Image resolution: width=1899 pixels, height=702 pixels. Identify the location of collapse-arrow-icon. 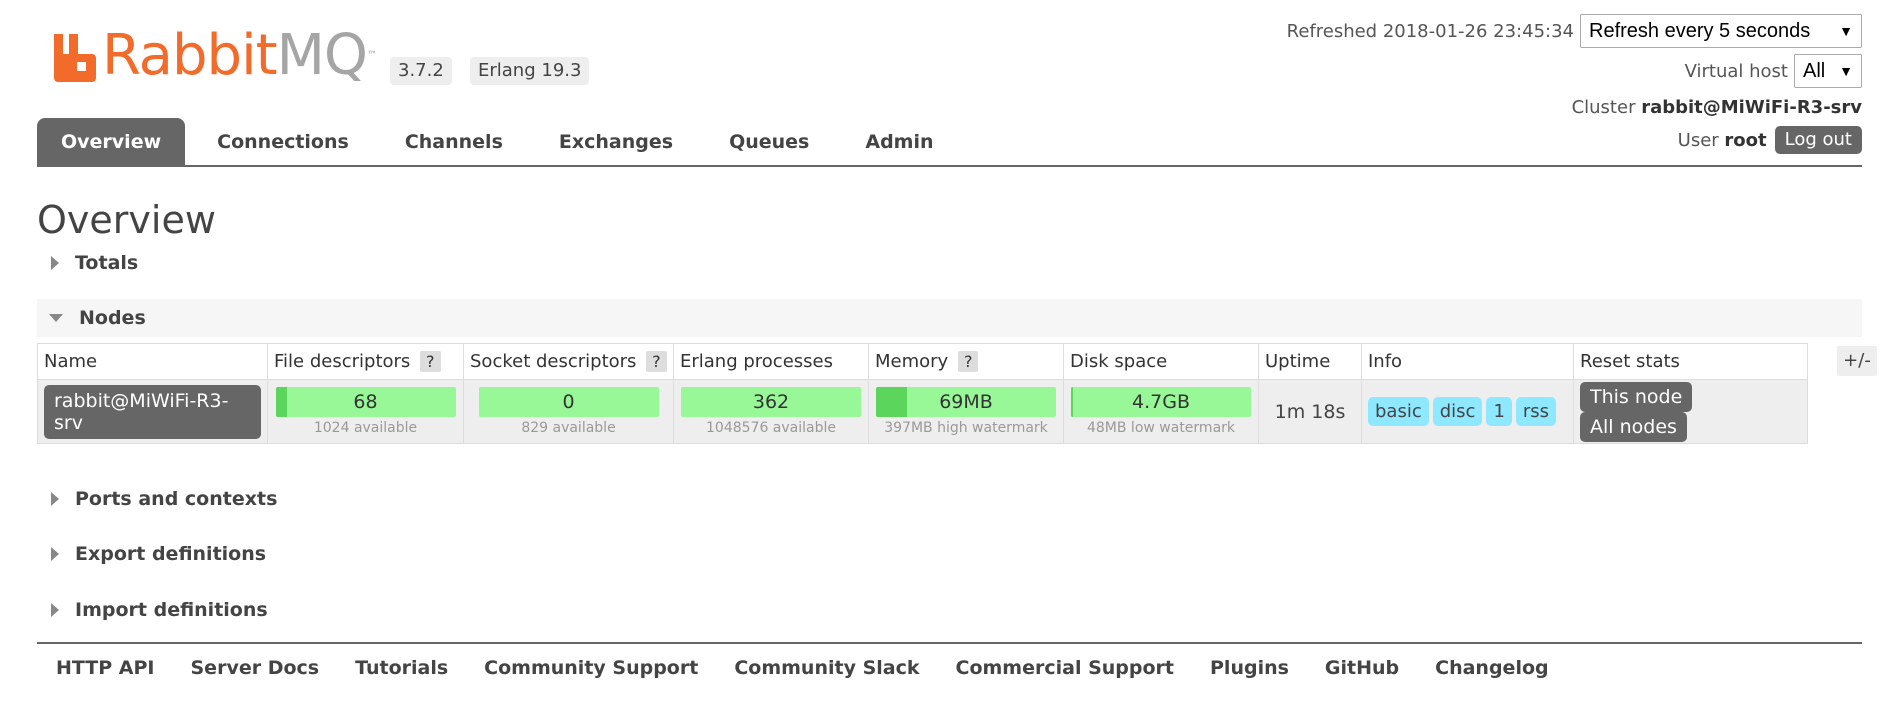
(56, 318).